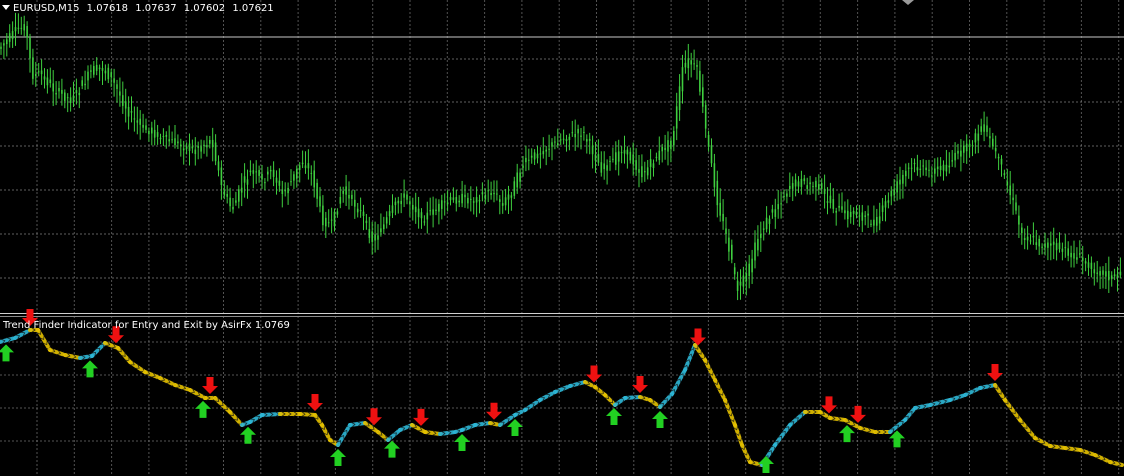  Describe the element at coordinates (908, 2) in the screenshot. I see `shift-marker-icon` at that location.